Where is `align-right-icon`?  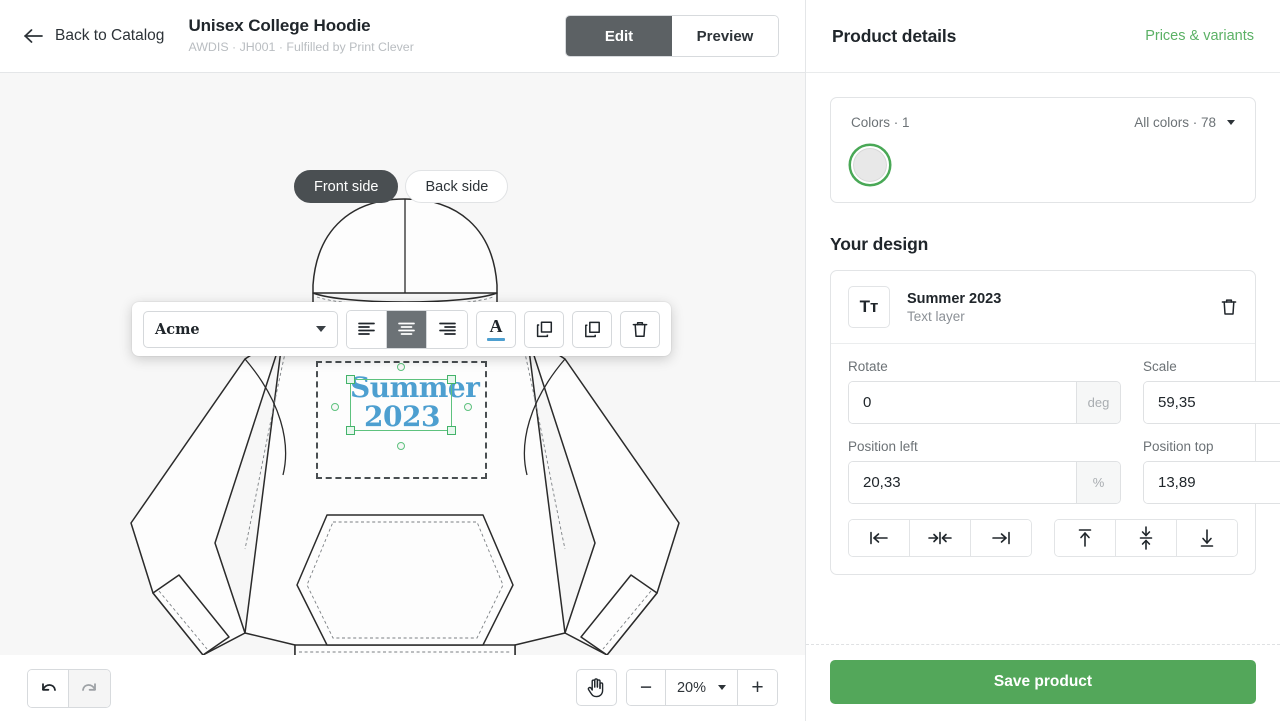
align-right-icon is located at coordinates (447, 328).